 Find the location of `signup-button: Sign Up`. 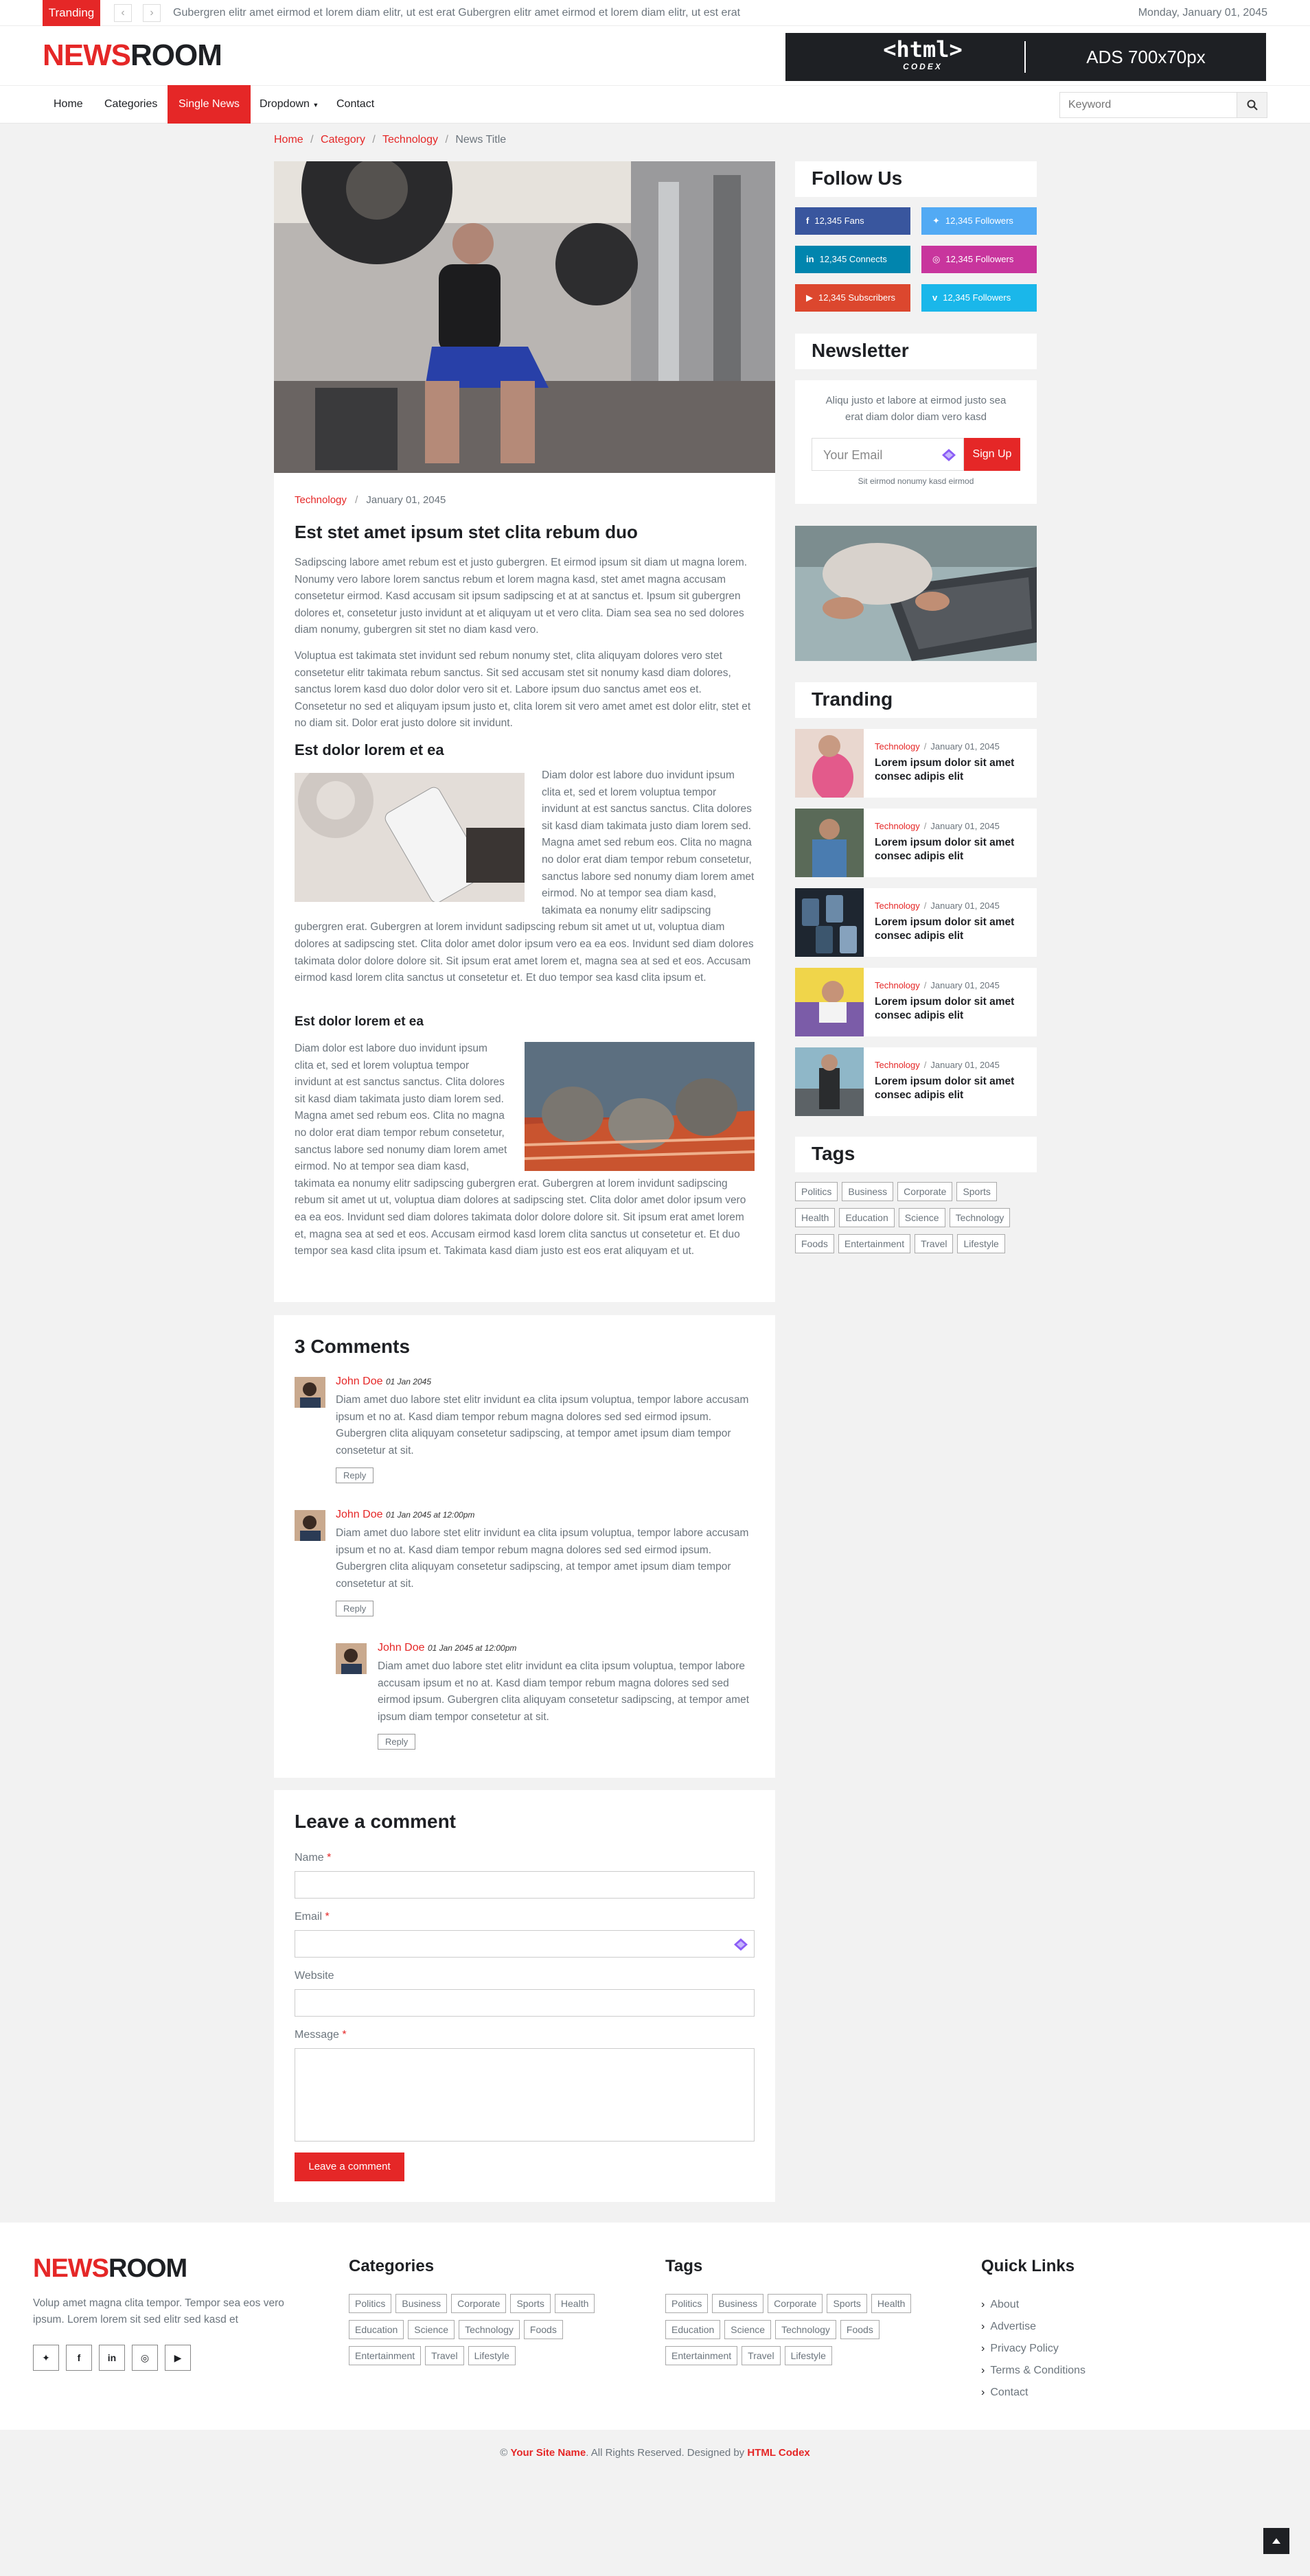

signup-button: Sign Up is located at coordinates (992, 454).